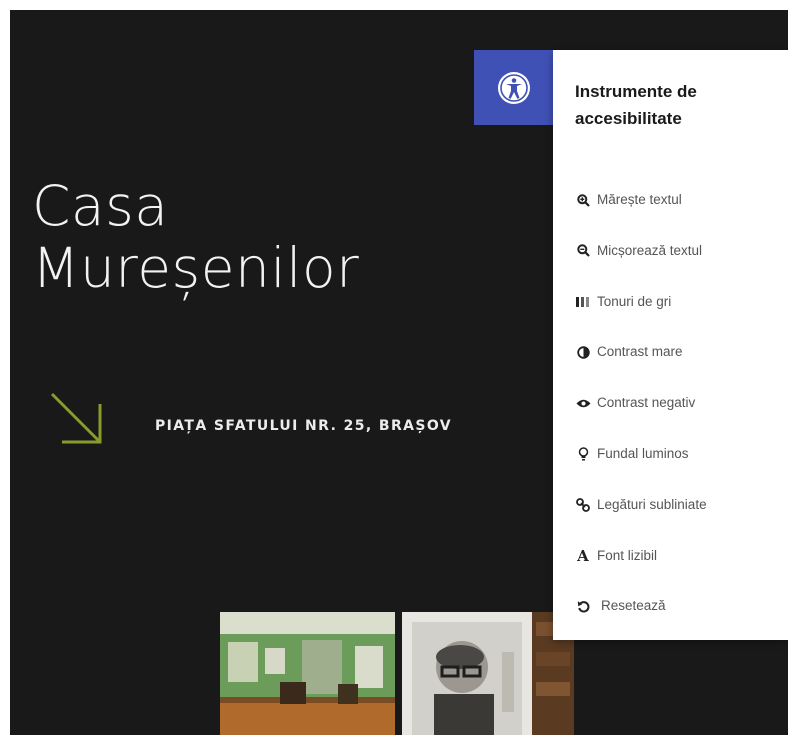  What do you see at coordinates (307, 673) in the screenshot?
I see `gallery-thumbnail-room` at bounding box center [307, 673].